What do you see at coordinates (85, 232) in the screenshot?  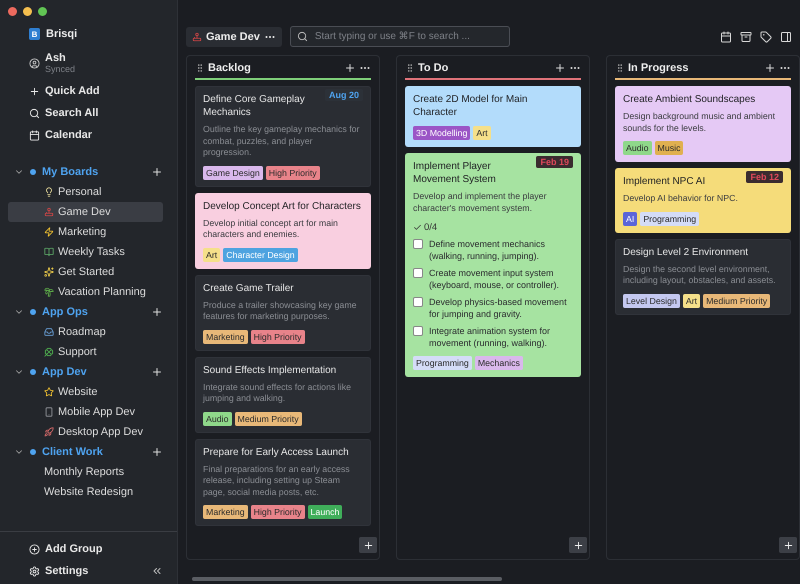 I see `board-item: Marketing` at bounding box center [85, 232].